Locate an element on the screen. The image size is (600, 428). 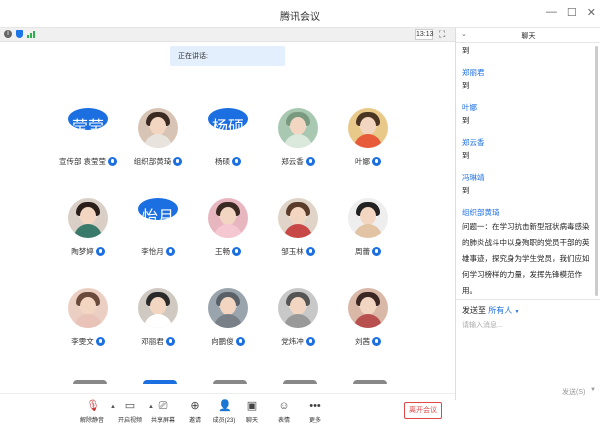
participant-name: 杨硕 is located at coordinates (222, 161).